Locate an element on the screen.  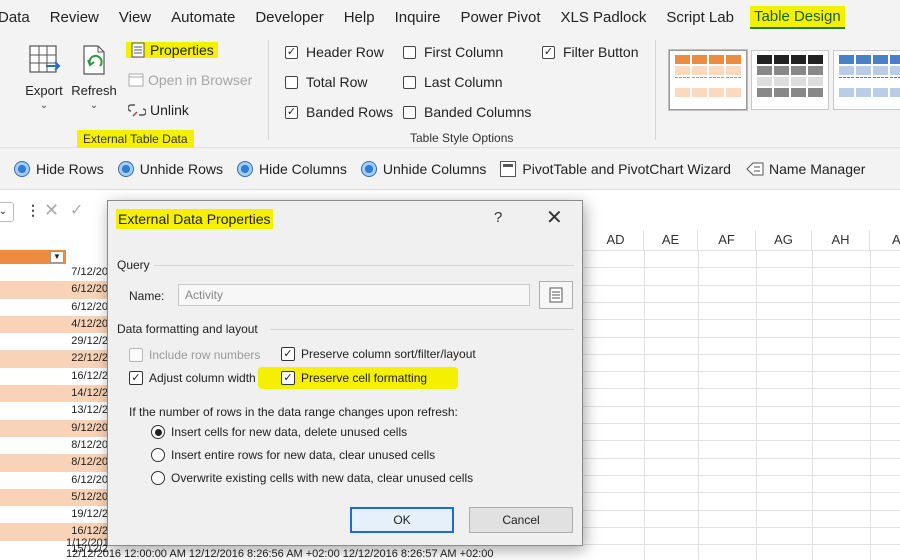
table-style-blue is located at coordinates (866, 80).